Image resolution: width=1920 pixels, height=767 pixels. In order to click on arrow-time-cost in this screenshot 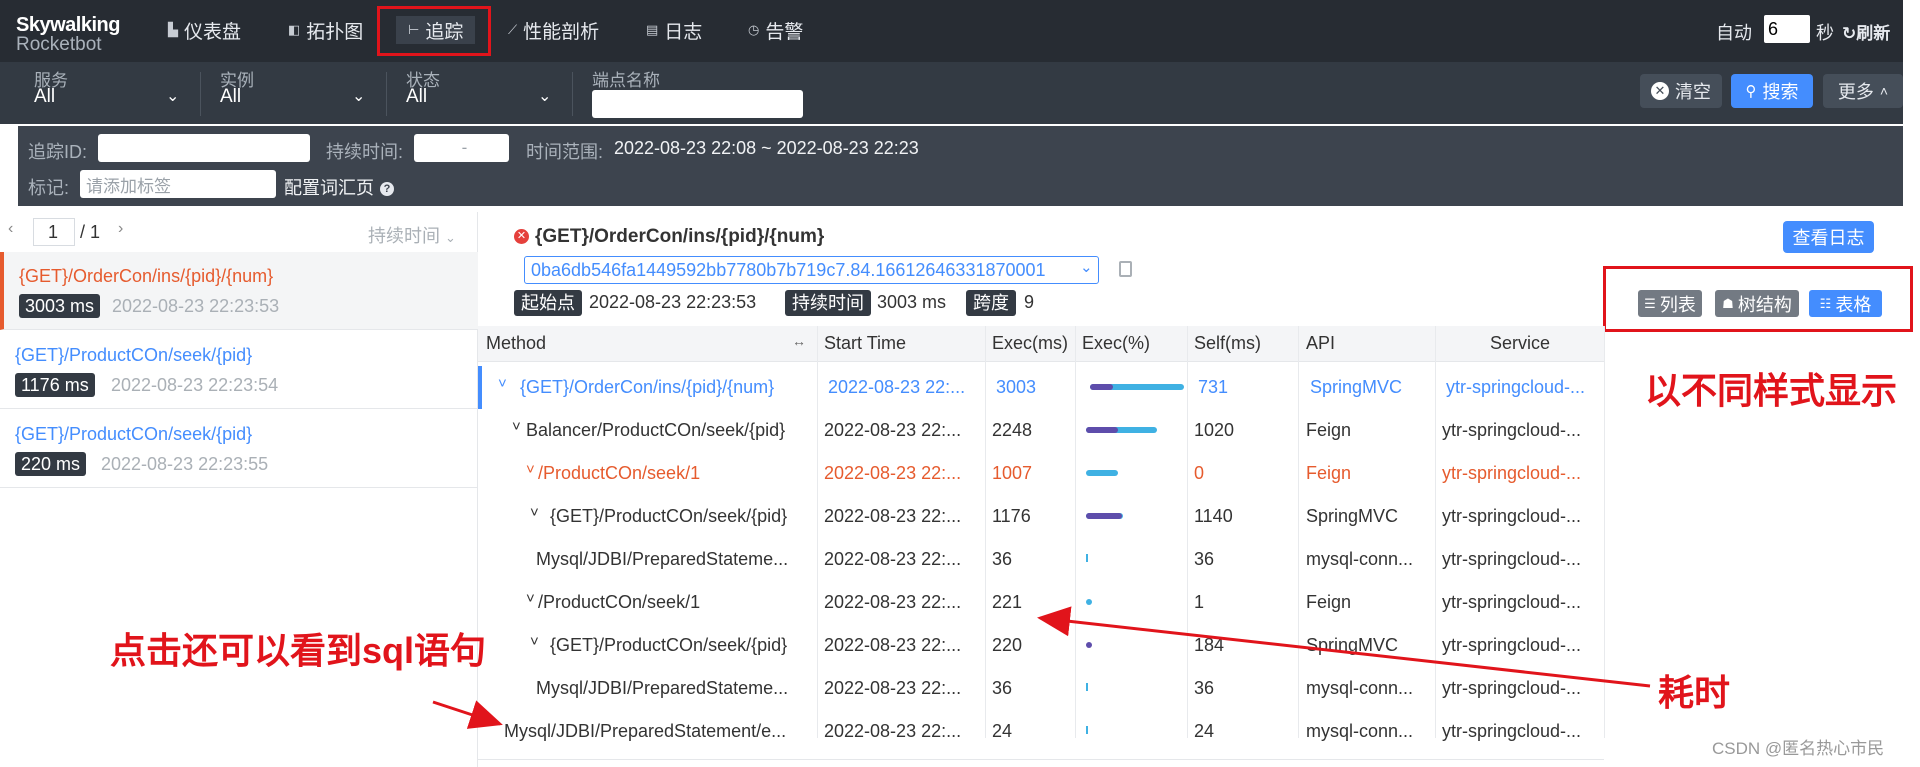, I will do `click(1344, 647)`.